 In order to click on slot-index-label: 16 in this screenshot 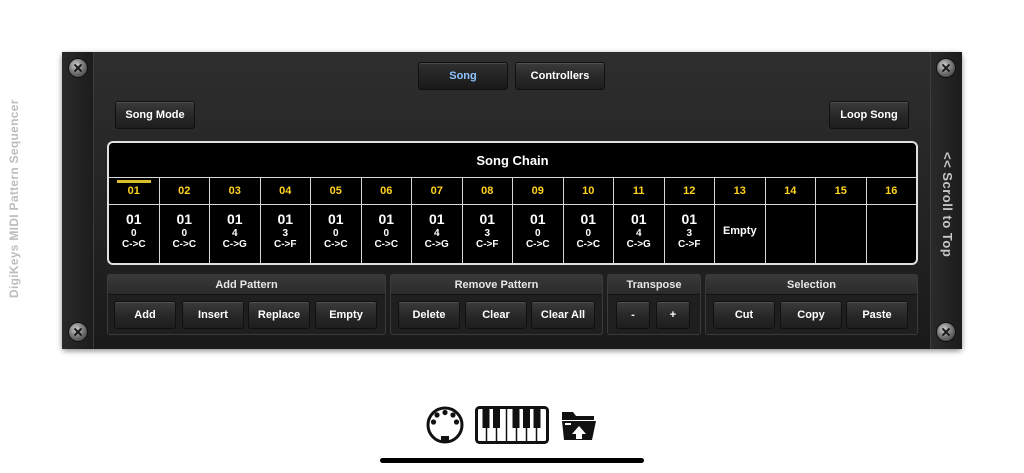, I will do `click(891, 191)`.